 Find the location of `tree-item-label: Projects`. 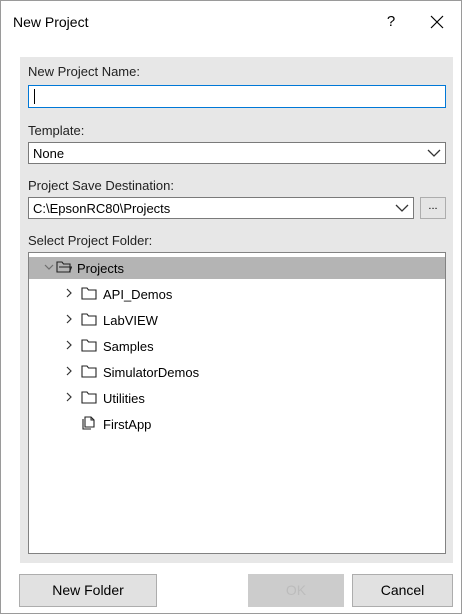

tree-item-label: Projects is located at coordinates (100, 268).